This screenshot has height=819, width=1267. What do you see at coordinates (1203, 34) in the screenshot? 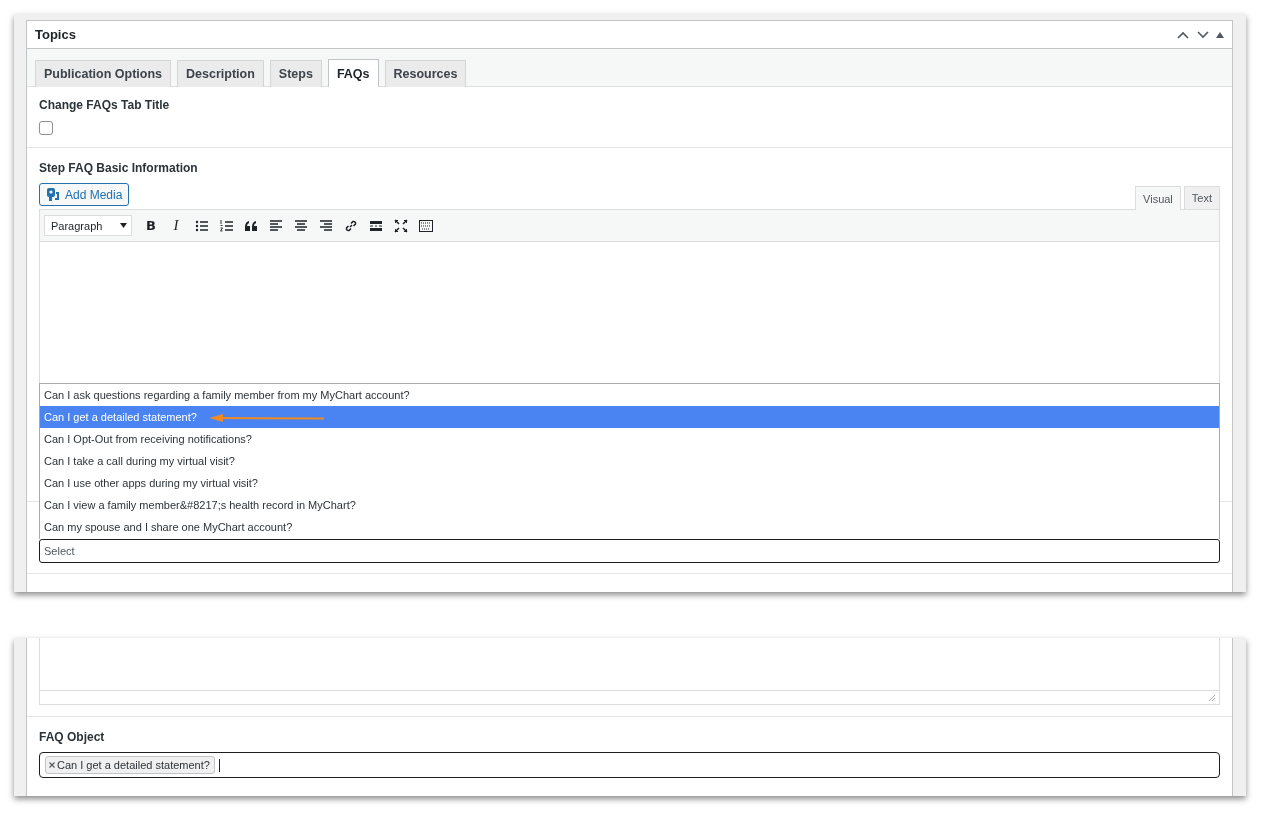
I see `chevron-down-icon` at bounding box center [1203, 34].